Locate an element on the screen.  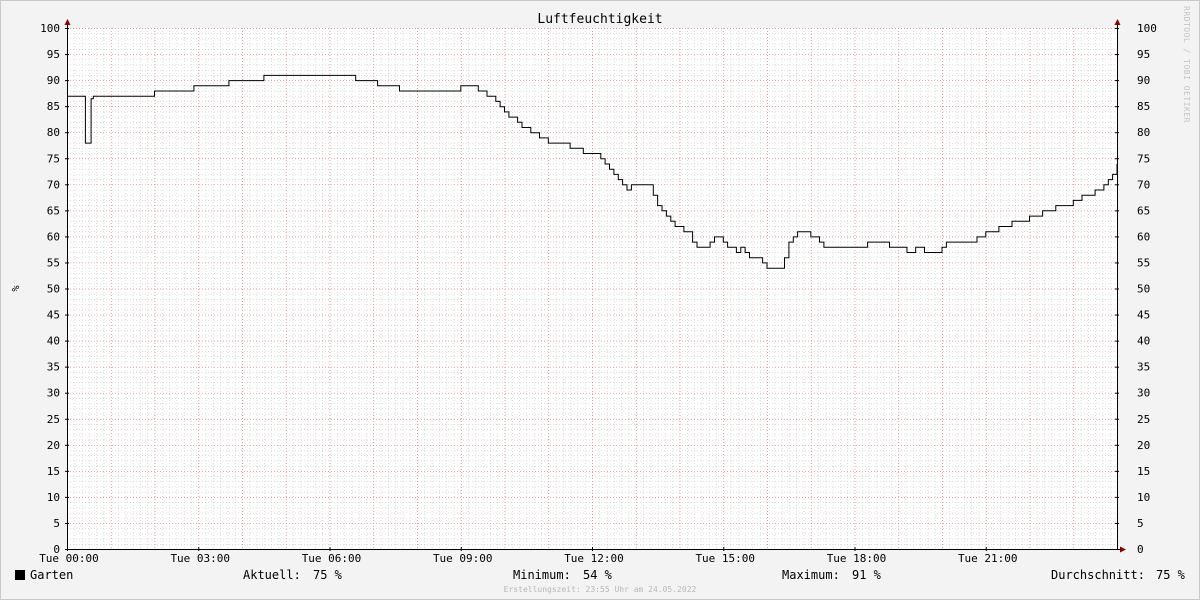
x-tick-label: Tue 00:00 is located at coordinates (69, 558).